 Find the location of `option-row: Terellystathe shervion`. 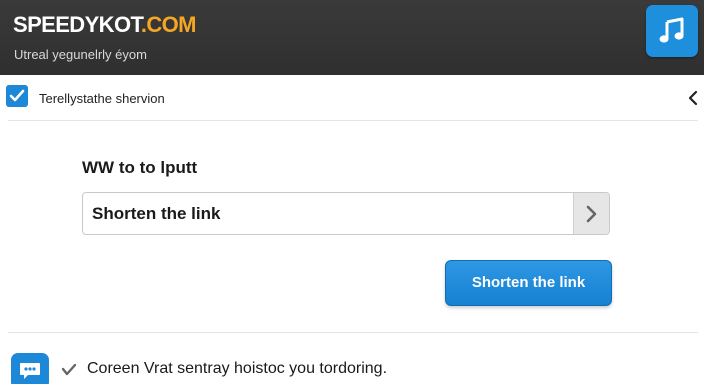

option-row: Terellystathe shervion is located at coordinates (352, 97).